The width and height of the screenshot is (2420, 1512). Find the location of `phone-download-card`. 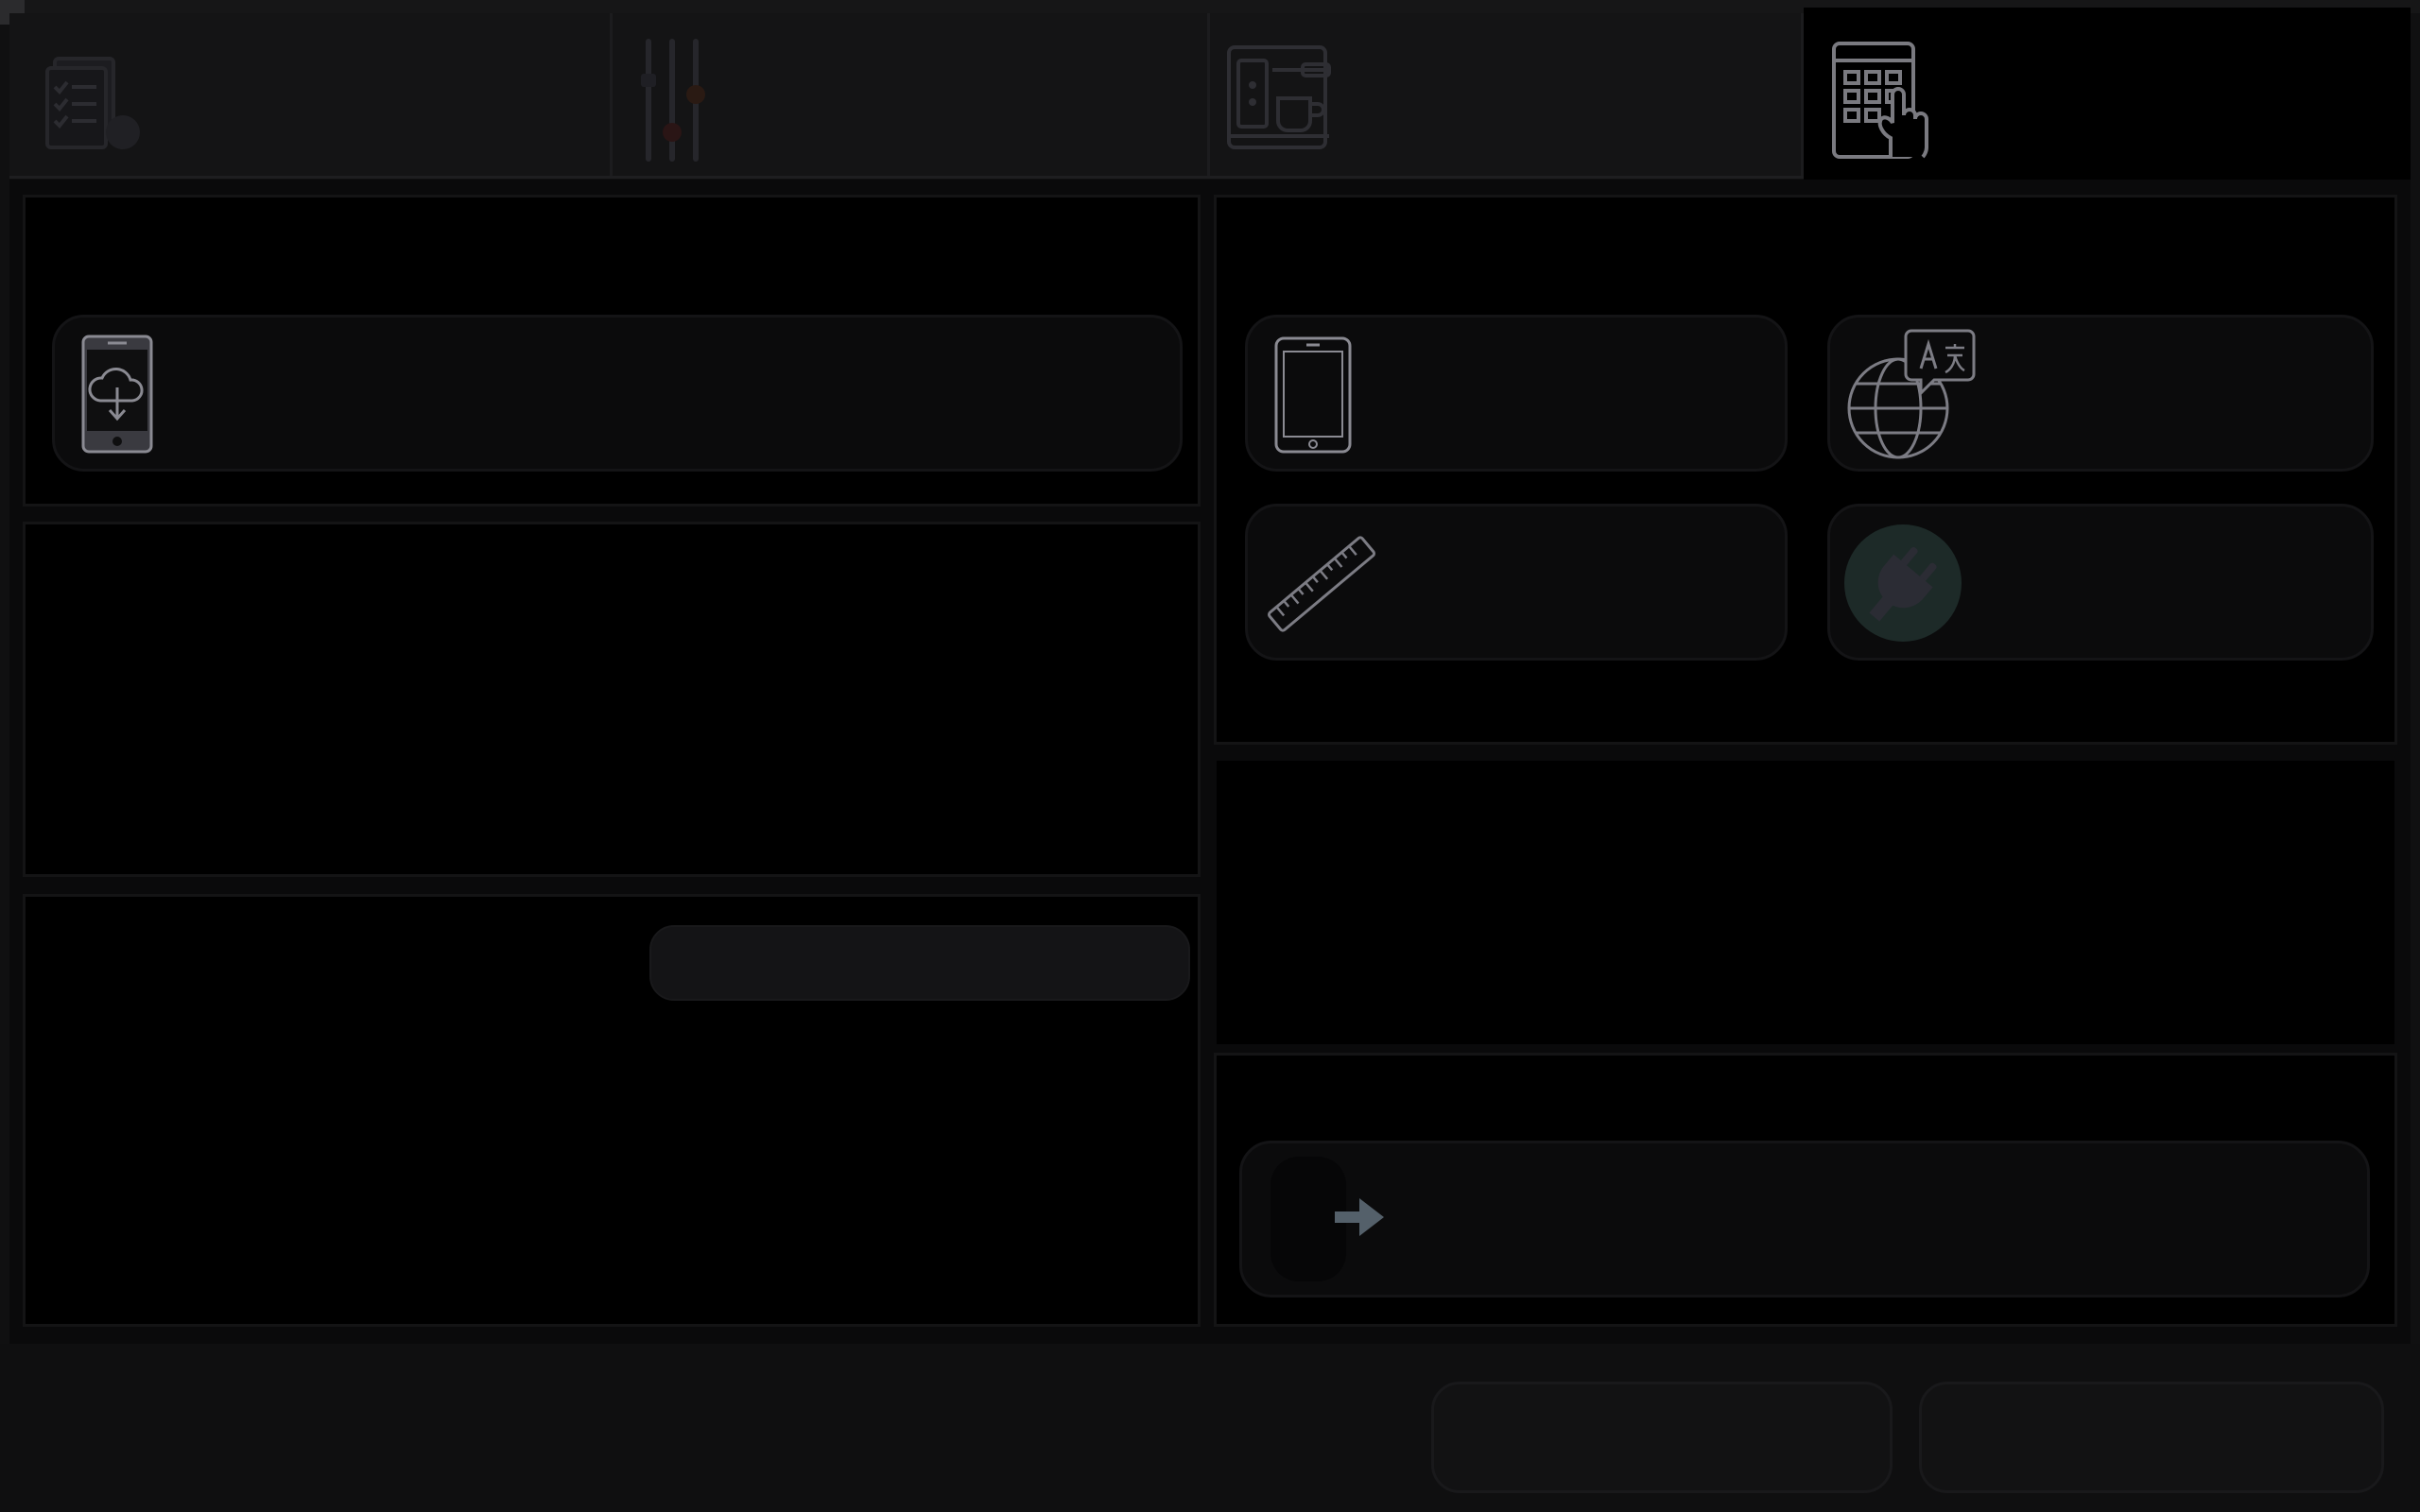

phone-download-card is located at coordinates (617, 393).